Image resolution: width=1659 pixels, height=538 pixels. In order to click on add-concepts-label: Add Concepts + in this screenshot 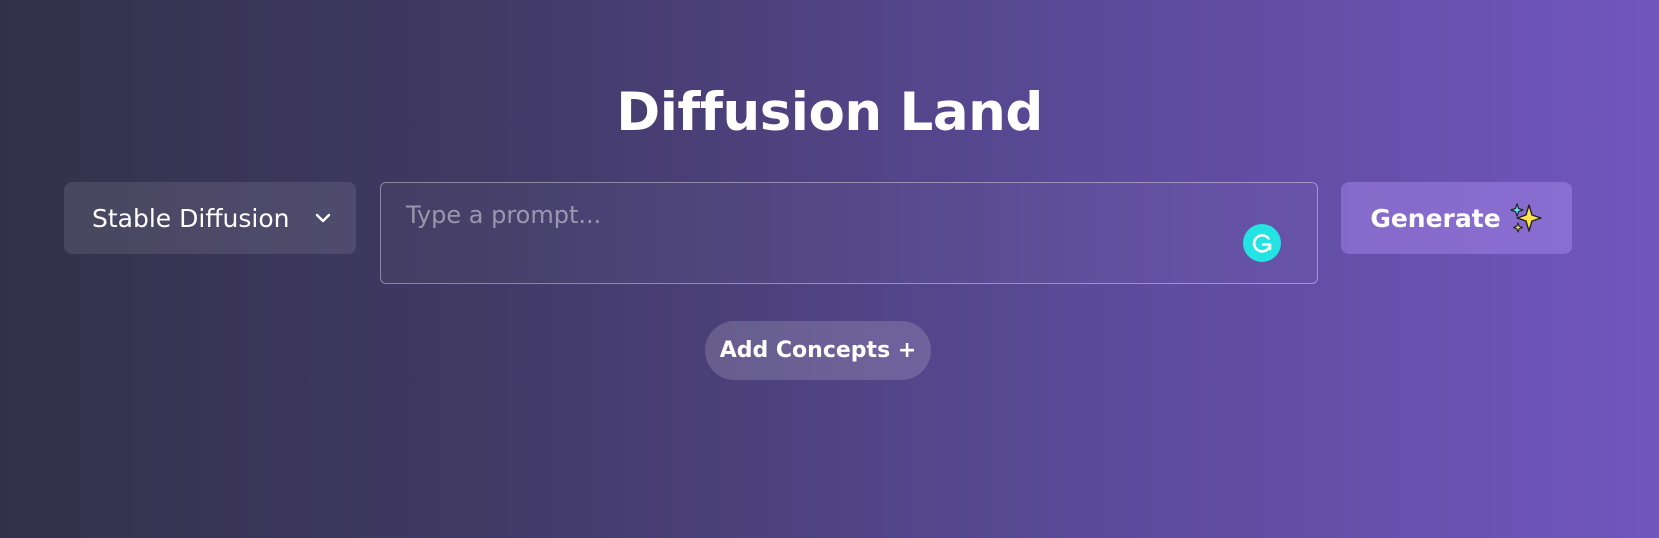, I will do `click(818, 350)`.